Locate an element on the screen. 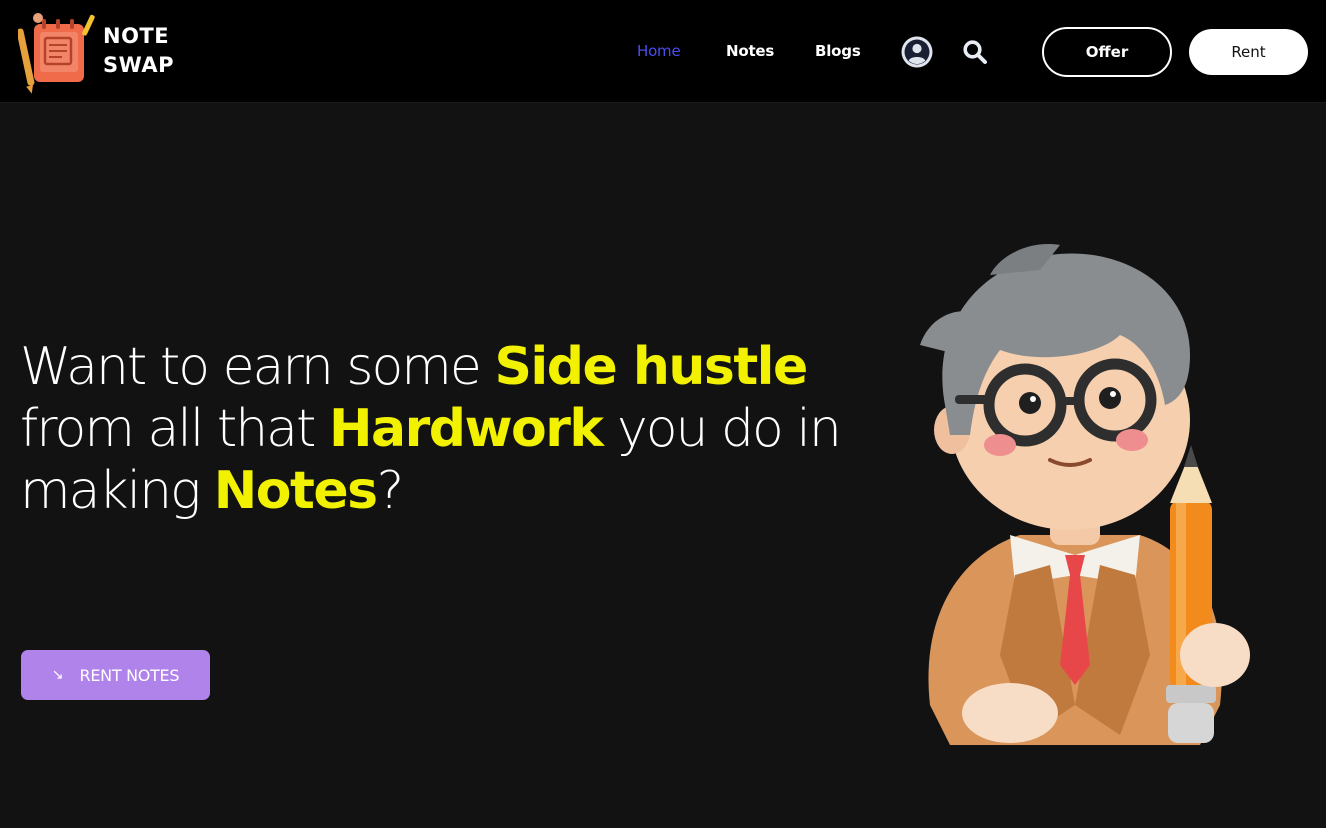  heading-highlight-hardwork: Hardwork is located at coordinates (466, 429).